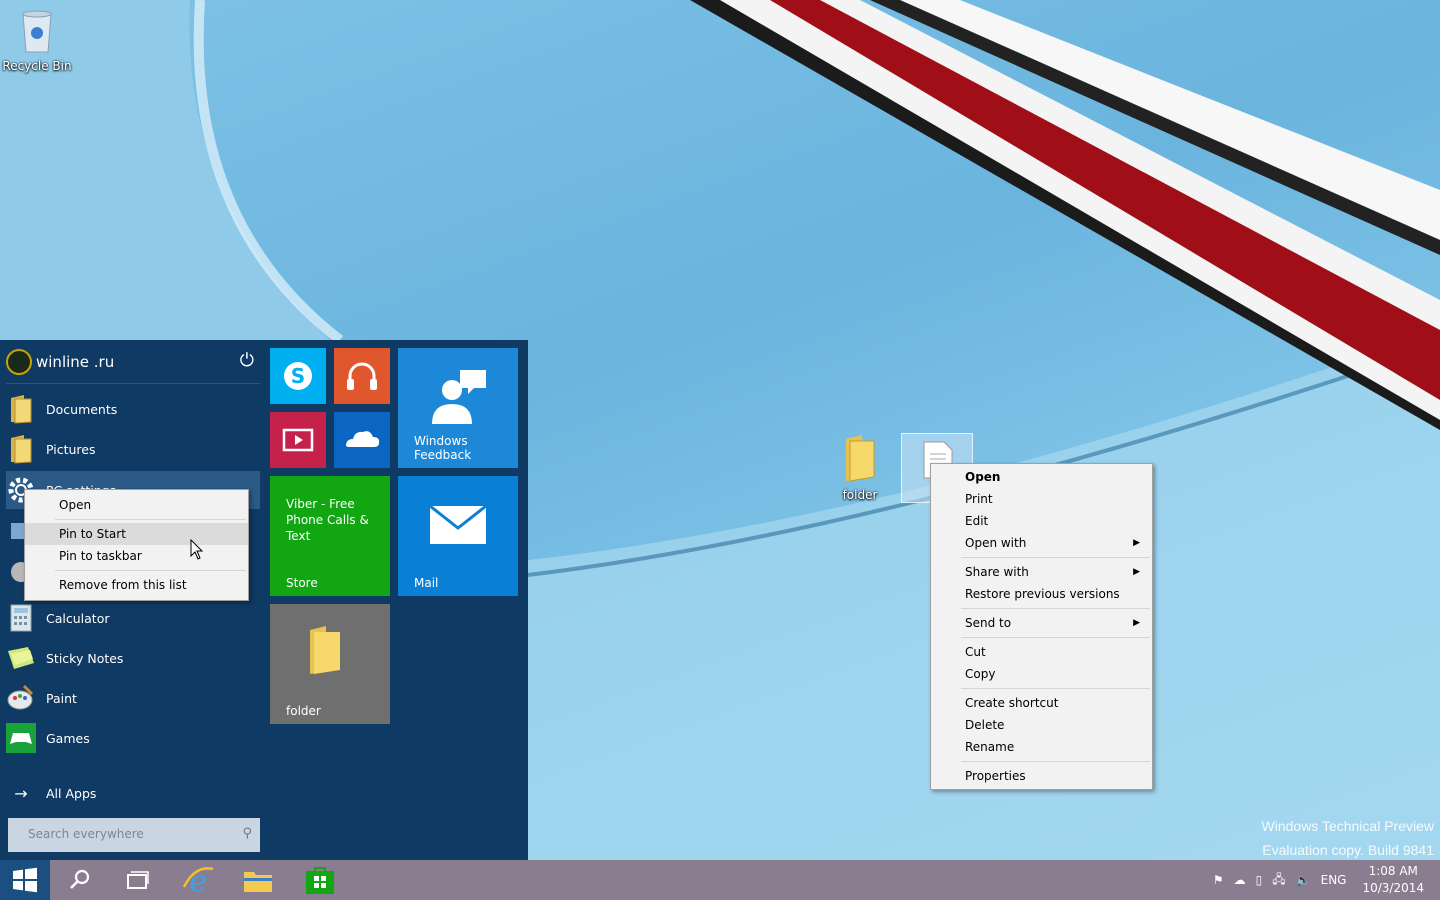 This screenshot has height=900, width=1440. I want to click on recycle-bin-label: Recycle Bin, so click(37, 66).